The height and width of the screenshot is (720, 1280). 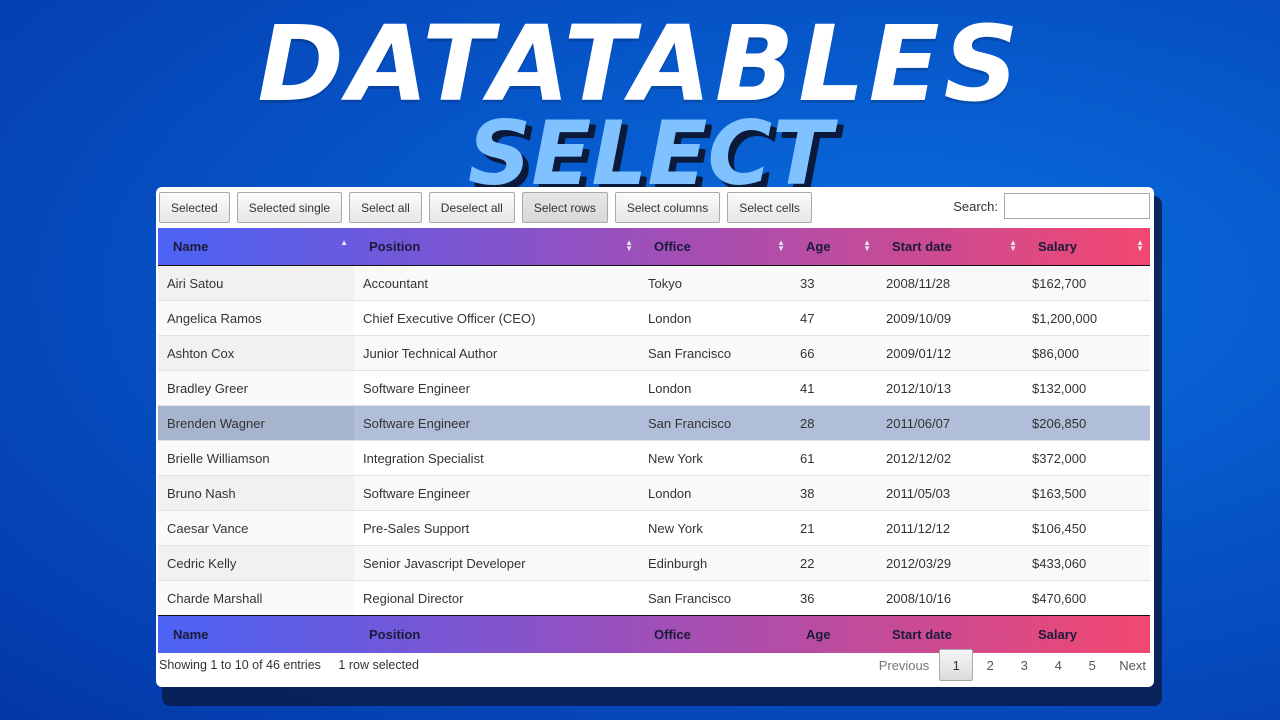 I want to click on cell-age: 66, so click(x=807, y=353).